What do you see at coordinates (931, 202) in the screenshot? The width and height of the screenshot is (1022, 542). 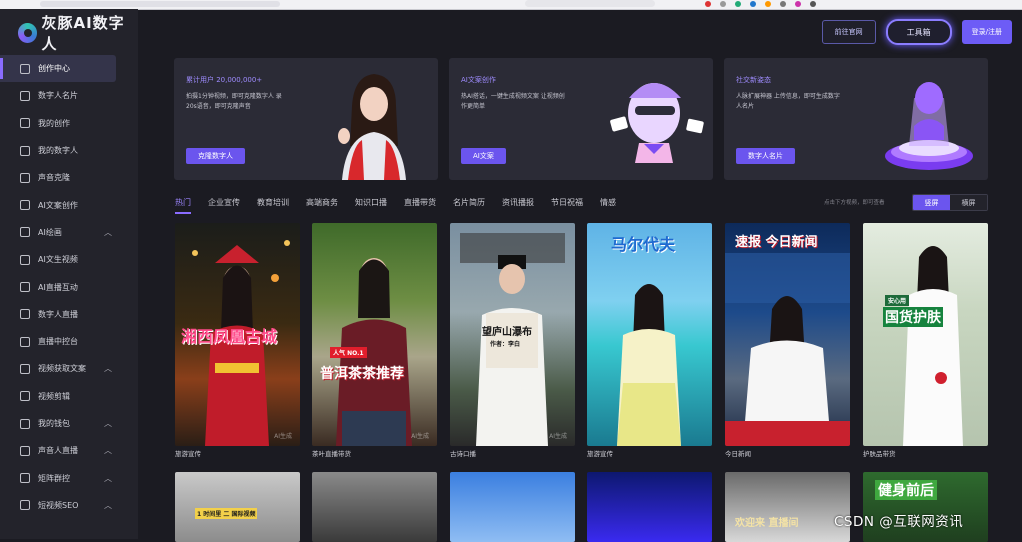 I see `portrait-toggle: 竖屏` at bounding box center [931, 202].